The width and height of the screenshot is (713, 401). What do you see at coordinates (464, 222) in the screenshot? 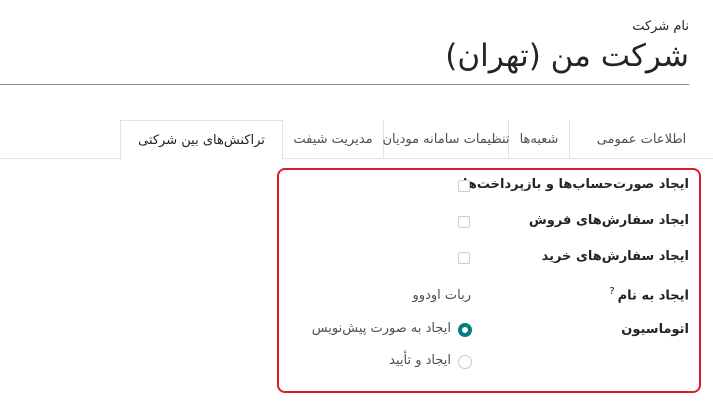
I see `create-sales-orders-checkbox` at bounding box center [464, 222].